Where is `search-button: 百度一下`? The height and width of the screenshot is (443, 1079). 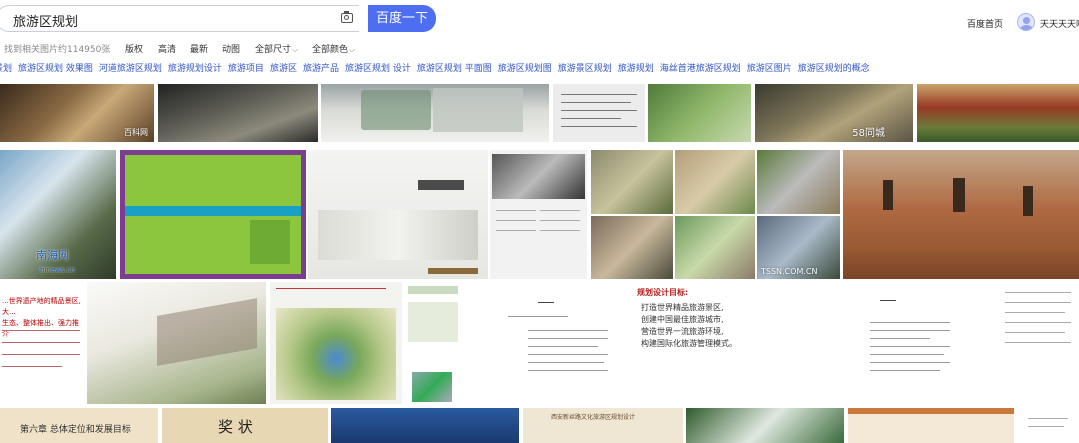
search-button: 百度一下 is located at coordinates (402, 18).